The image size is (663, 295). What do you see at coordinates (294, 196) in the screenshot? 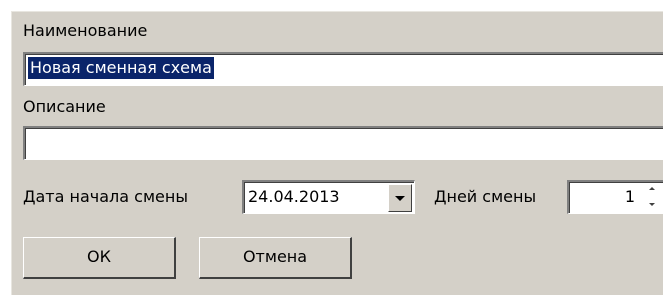
I see `shift-start-date-value: 24.04.2013` at bounding box center [294, 196].